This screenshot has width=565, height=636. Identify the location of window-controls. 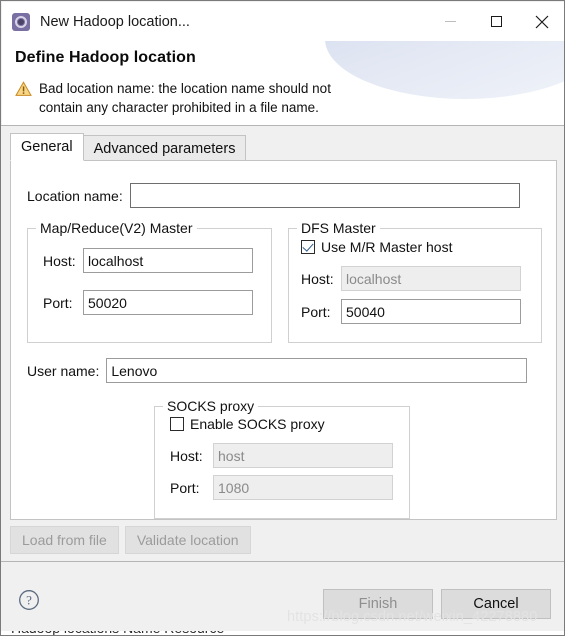
(495, 21).